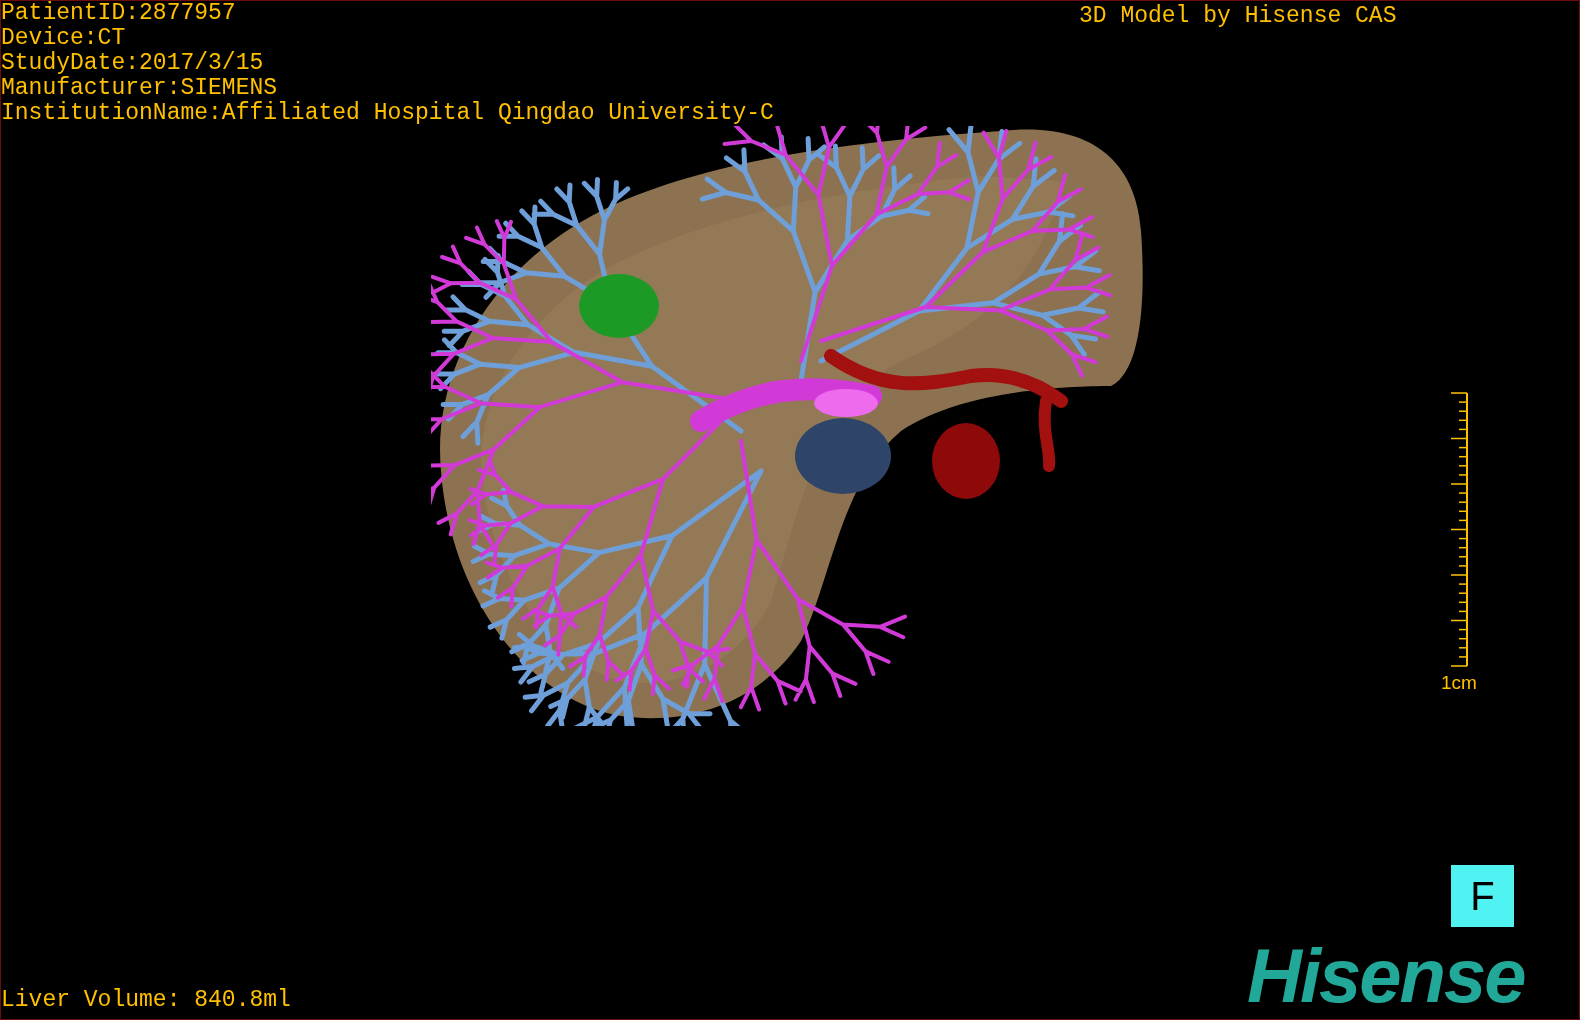 The width and height of the screenshot is (1580, 1020). I want to click on info-text: PatientID:2877957, so click(119, 13).